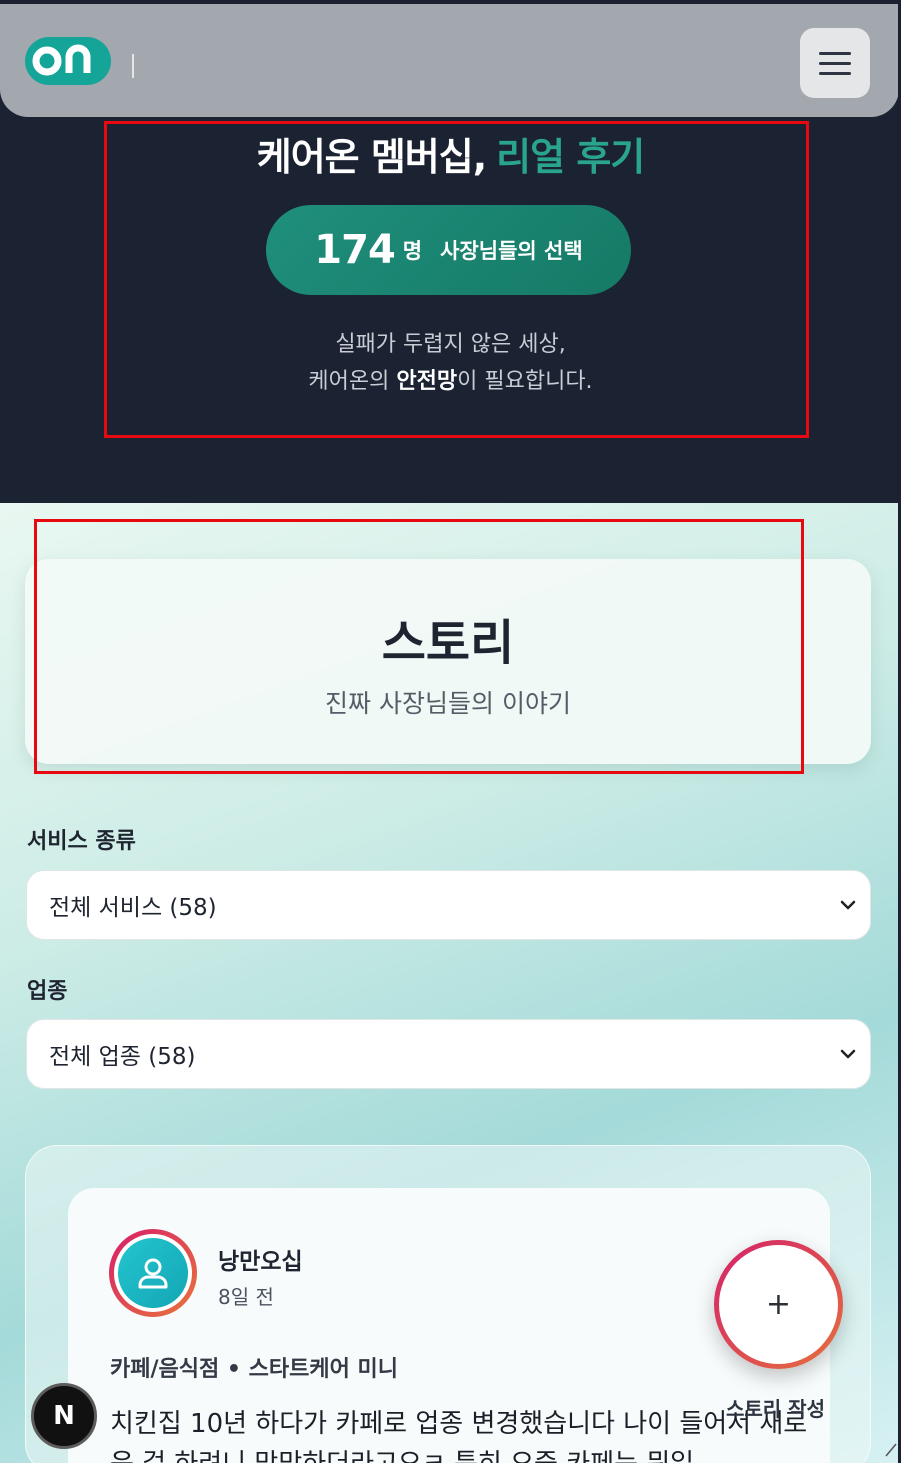  I want to click on write-story-button: +, so click(778, 1304).